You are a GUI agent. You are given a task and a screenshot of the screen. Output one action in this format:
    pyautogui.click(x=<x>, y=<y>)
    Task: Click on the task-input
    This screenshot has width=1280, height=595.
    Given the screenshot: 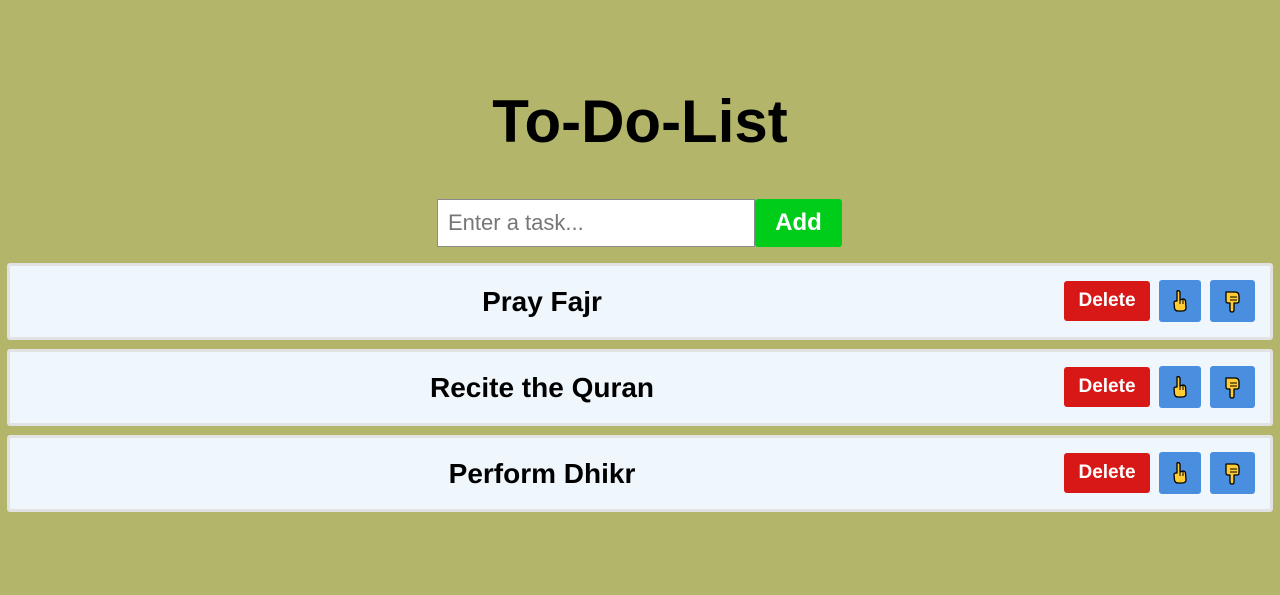 What is the action you would take?
    pyautogui.click(x=596, y=223)
    